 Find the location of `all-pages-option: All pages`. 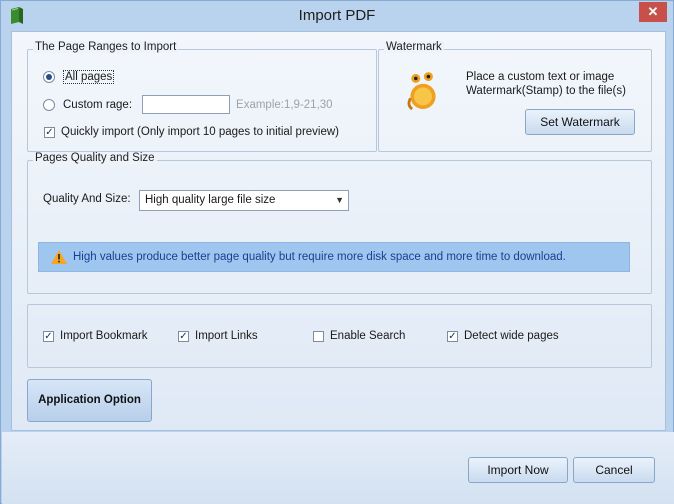

all-pages-option: All pages is located at coordinates (79, 77).